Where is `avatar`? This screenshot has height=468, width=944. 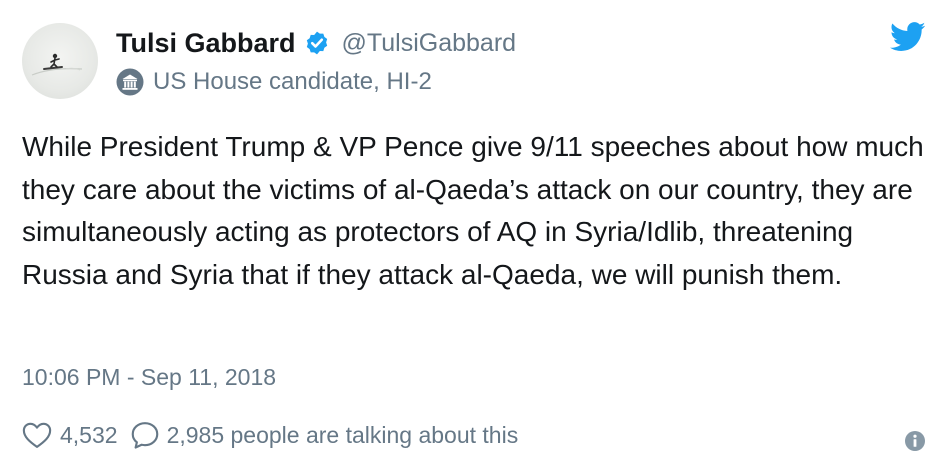 avatar is located at coordinates (60, 61).